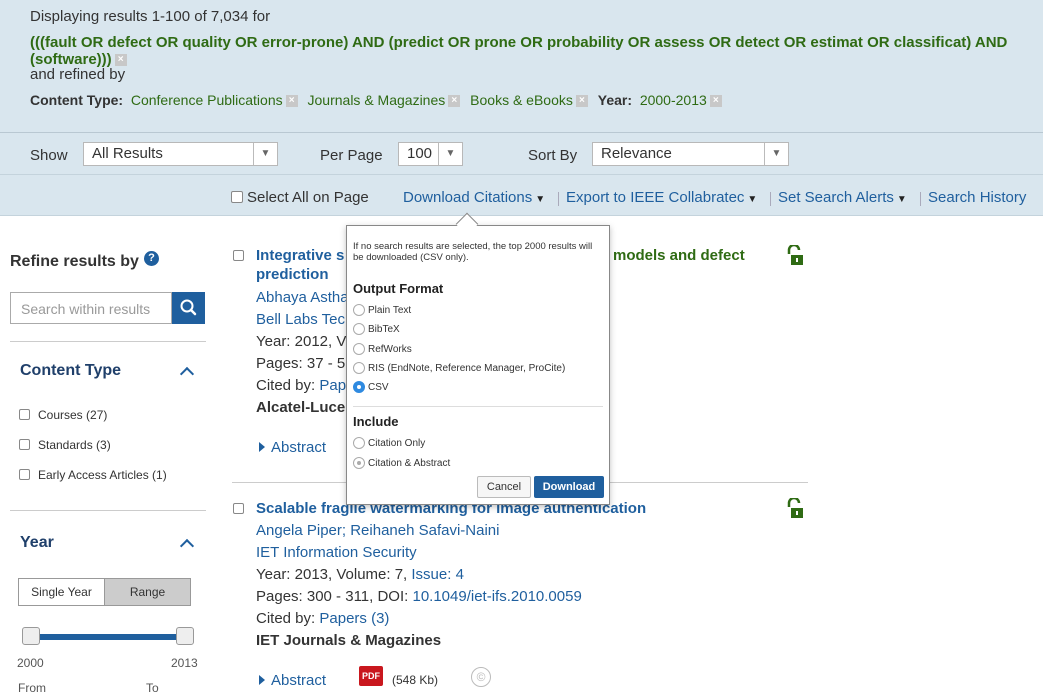 This screenshot has width=1043, height=696. What do you see at coordinates (376, 100) in the screenshot?
I see `filter-journals: Journals & Magazines` at bounding box center [376, 100].